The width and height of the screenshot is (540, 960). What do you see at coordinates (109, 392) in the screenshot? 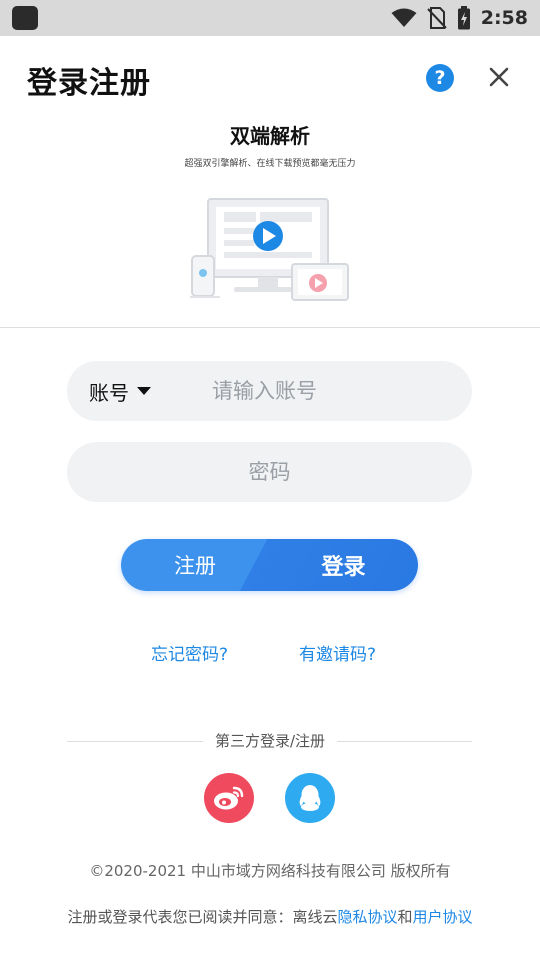
I see `account-type-label: 账号` at bounding box center [109, 392].